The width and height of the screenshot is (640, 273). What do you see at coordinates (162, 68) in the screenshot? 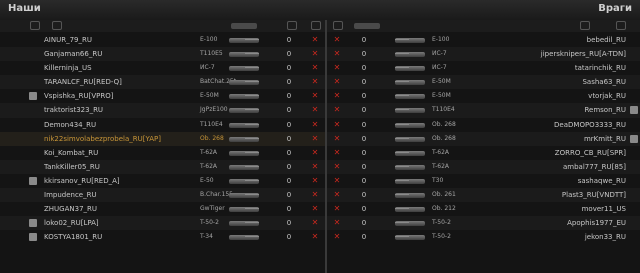
I see `player-row: Killerninja_US ИС-7 0 ✕` at bounding box center [162, 68].